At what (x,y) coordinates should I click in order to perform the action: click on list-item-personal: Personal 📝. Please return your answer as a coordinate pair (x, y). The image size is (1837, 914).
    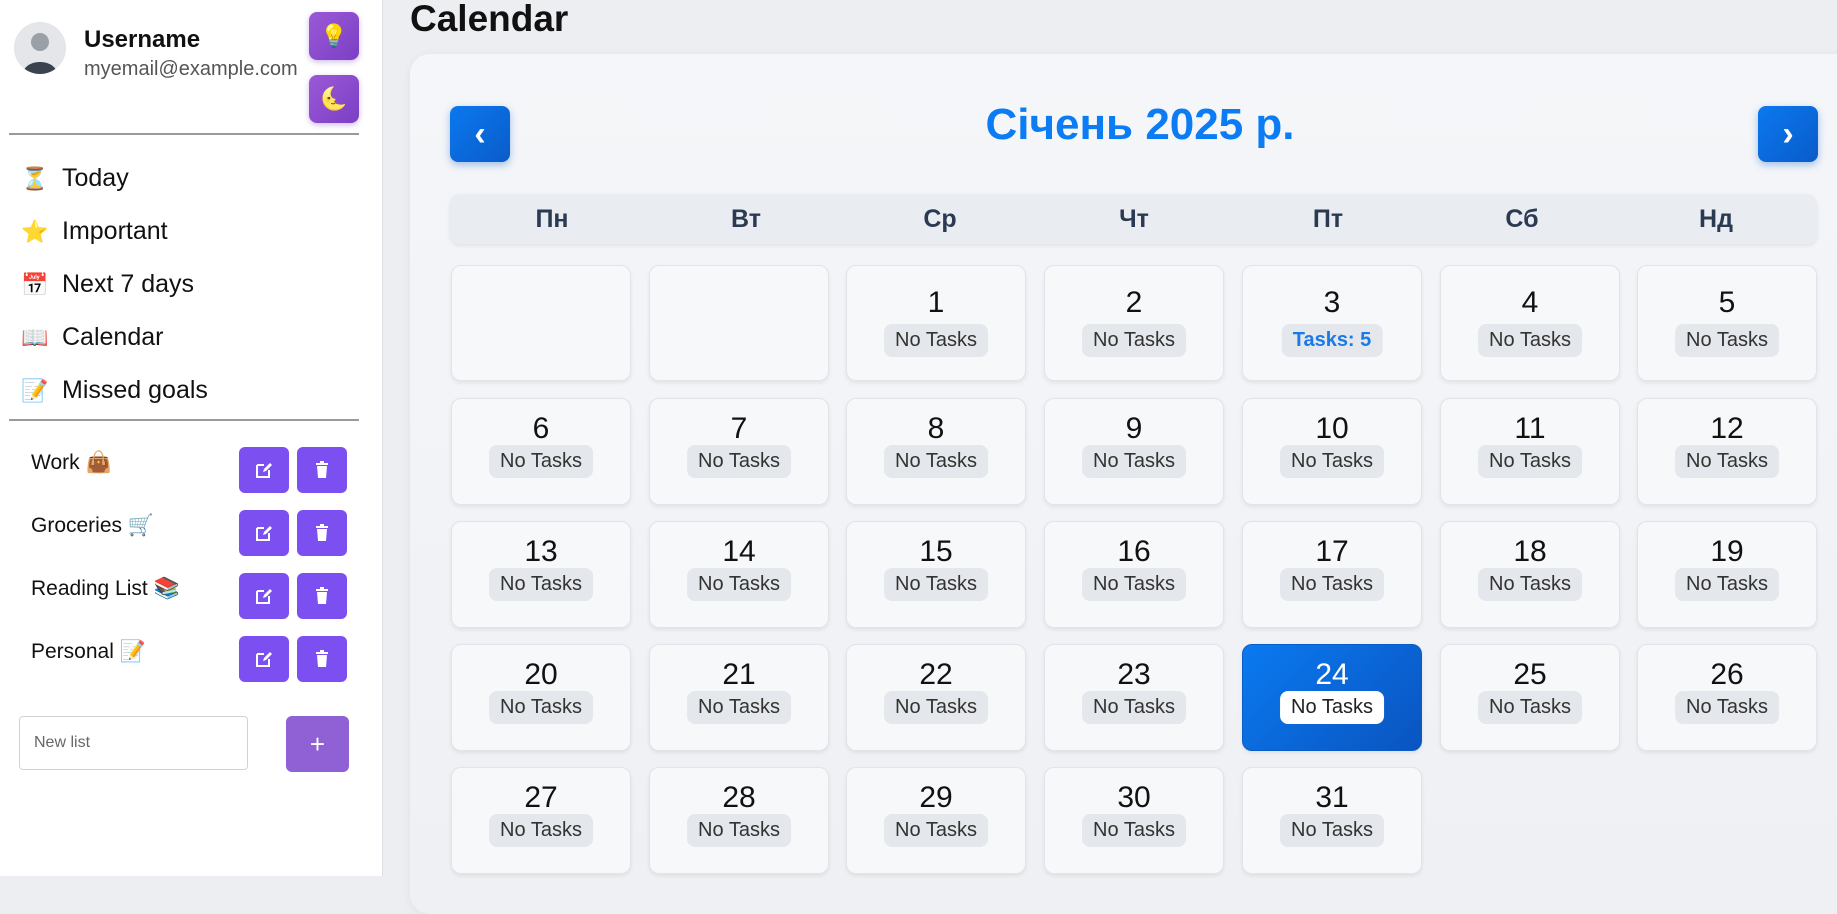
    Looking at the image, I should click on (191, 663).